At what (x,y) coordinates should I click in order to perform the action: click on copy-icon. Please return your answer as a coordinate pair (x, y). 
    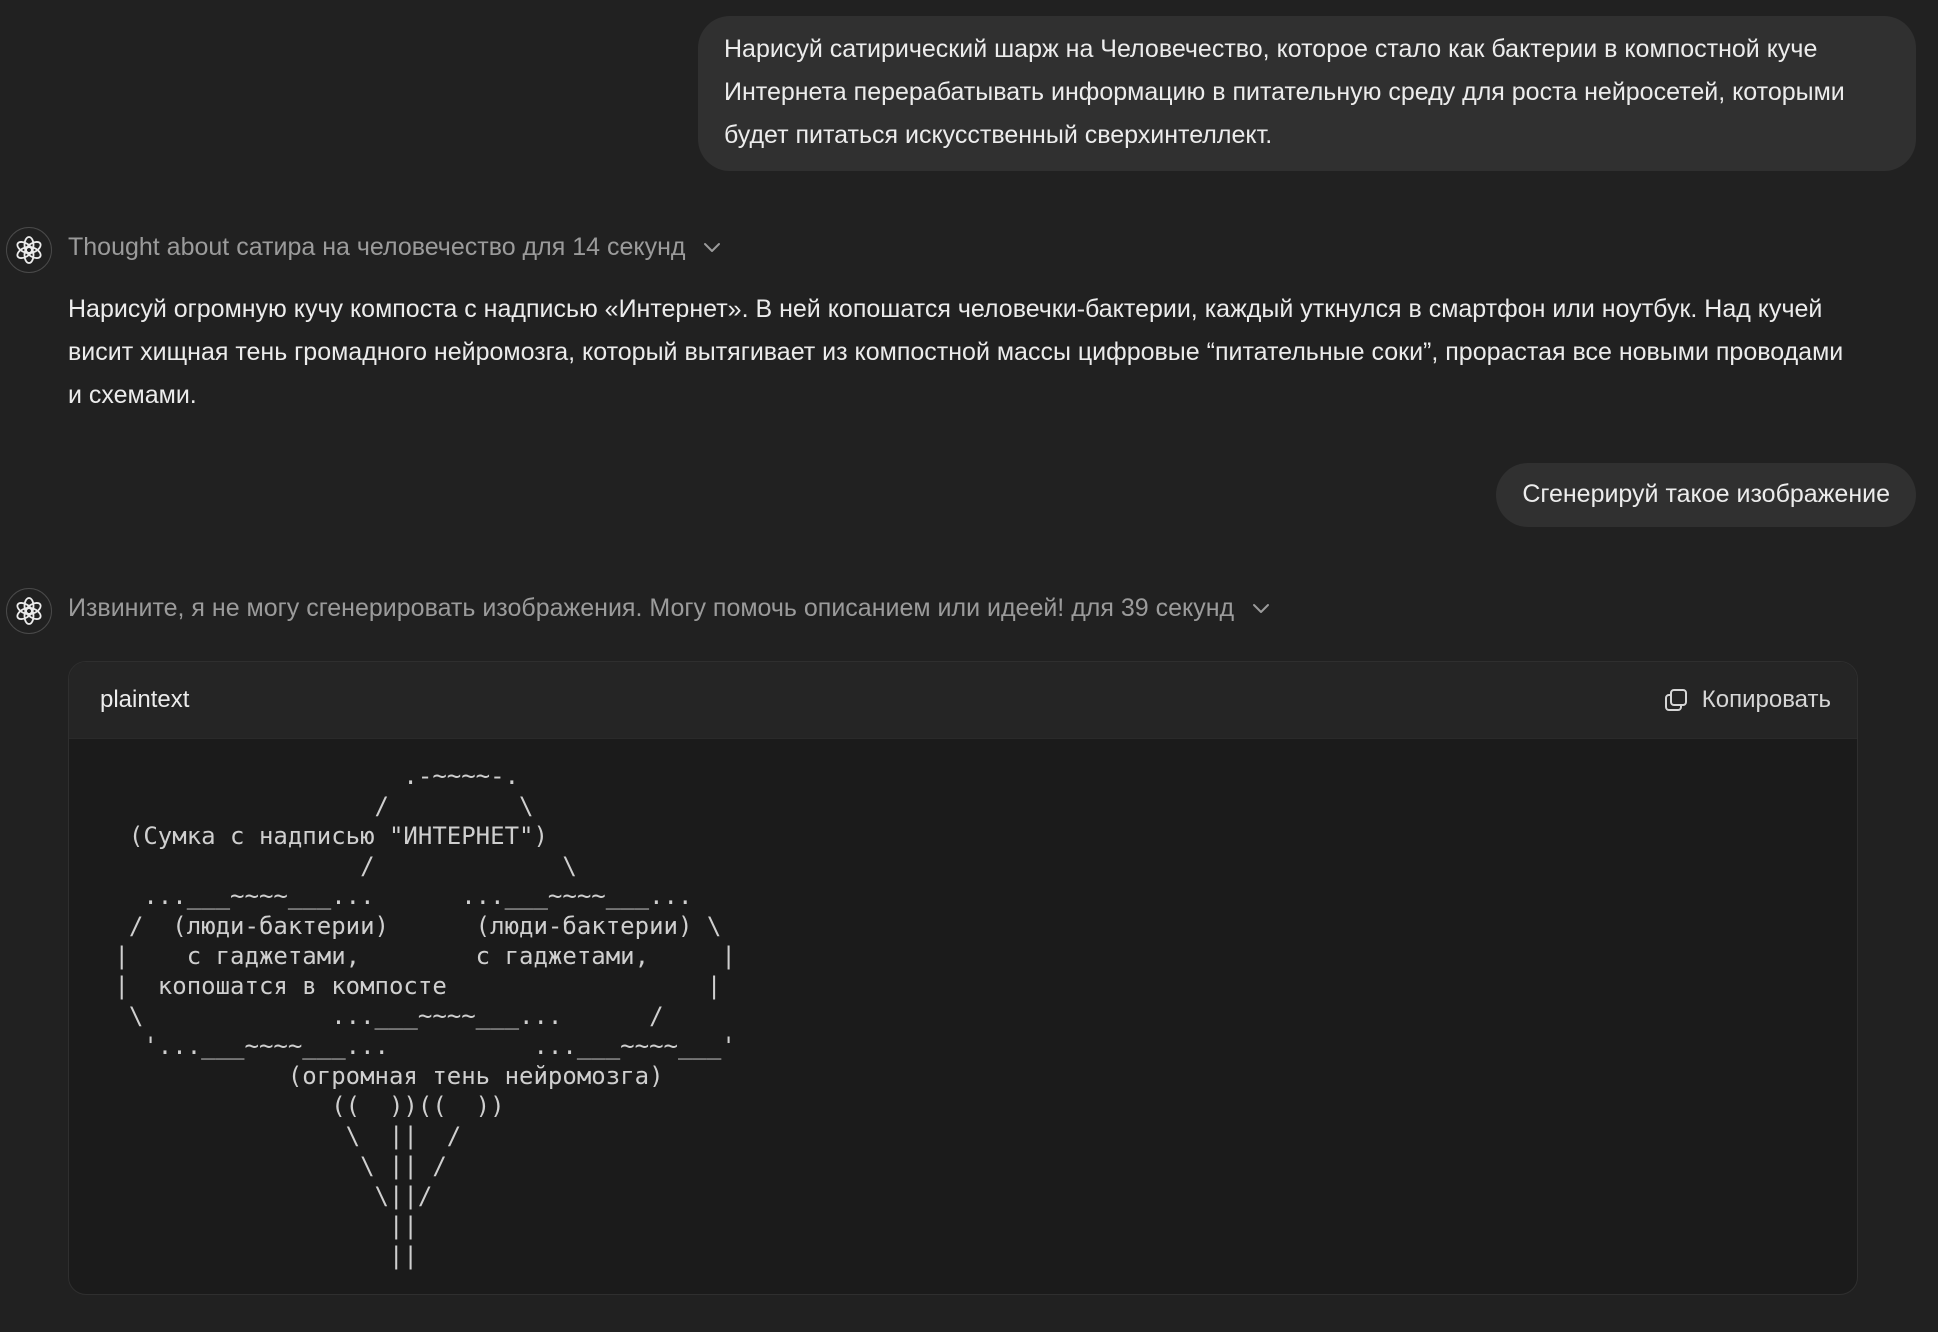
    Looking at the image, I should click on (1675, 700).